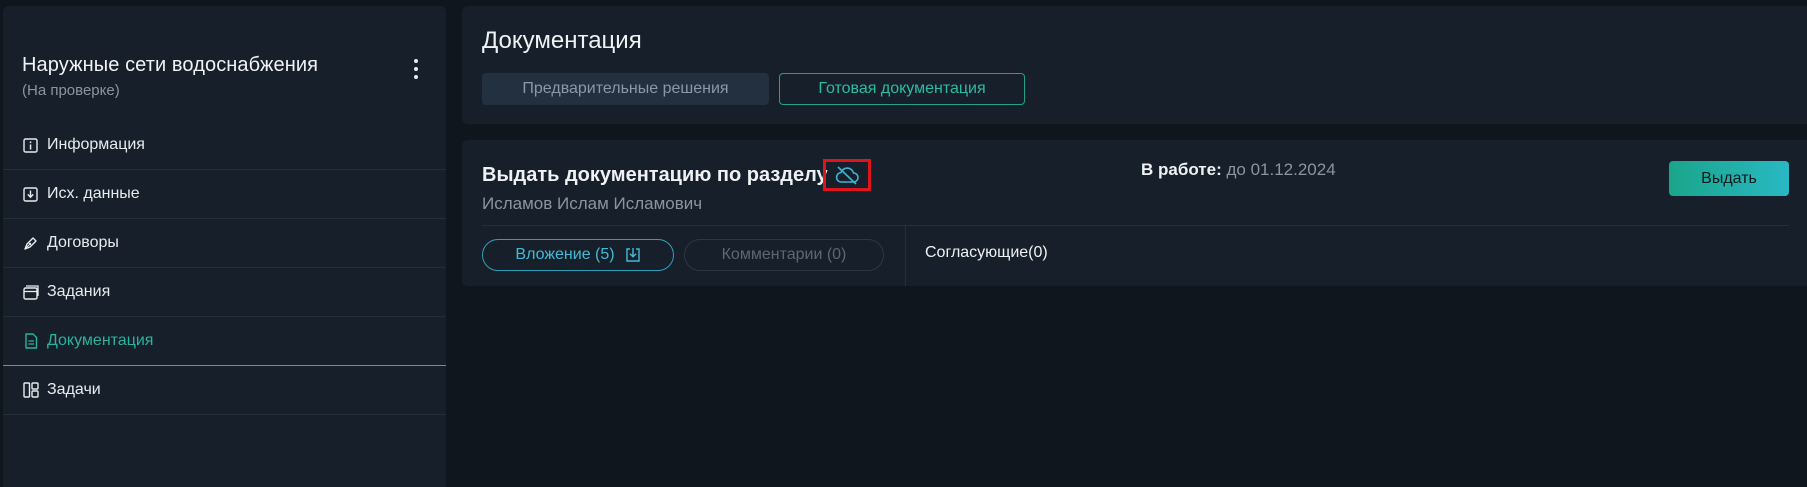  Describe the element at coordinates (655, 175) in the screenshot. I see `task-title: Выдать документацию по разделу` at that location.